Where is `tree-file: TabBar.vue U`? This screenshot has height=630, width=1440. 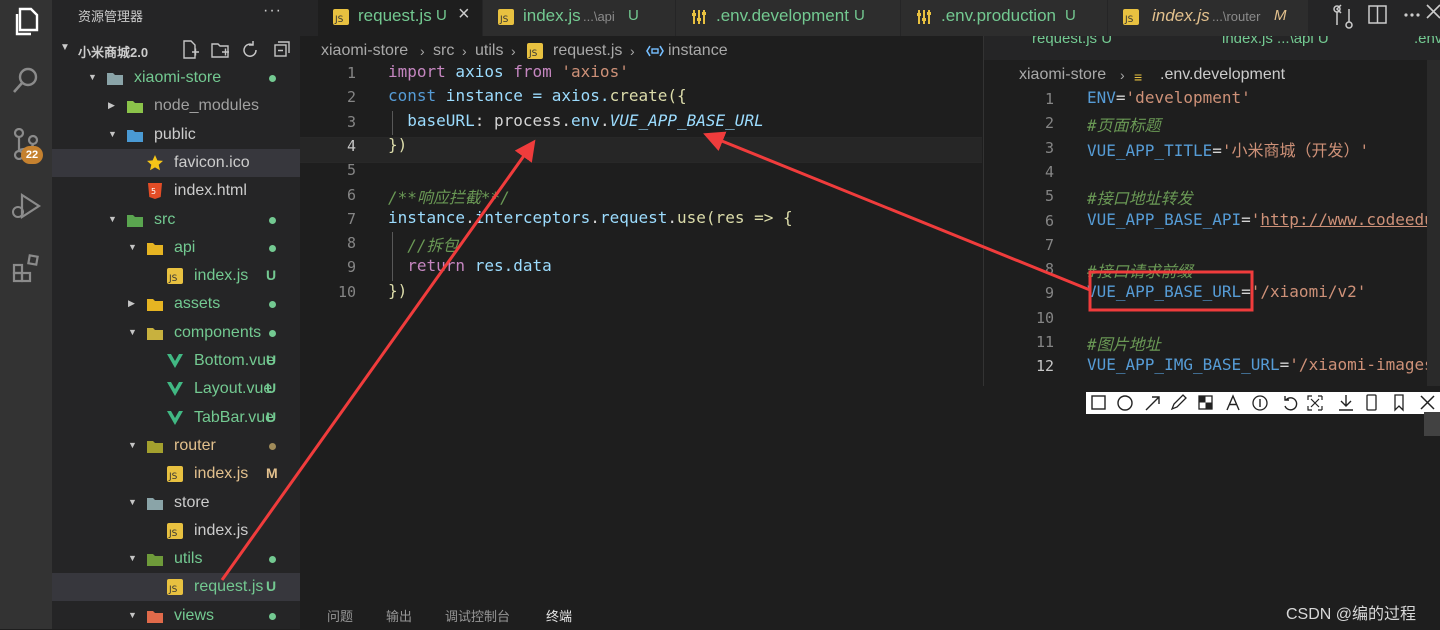 tree-file: TabBar.vue U is located at coordinates (176, 418).